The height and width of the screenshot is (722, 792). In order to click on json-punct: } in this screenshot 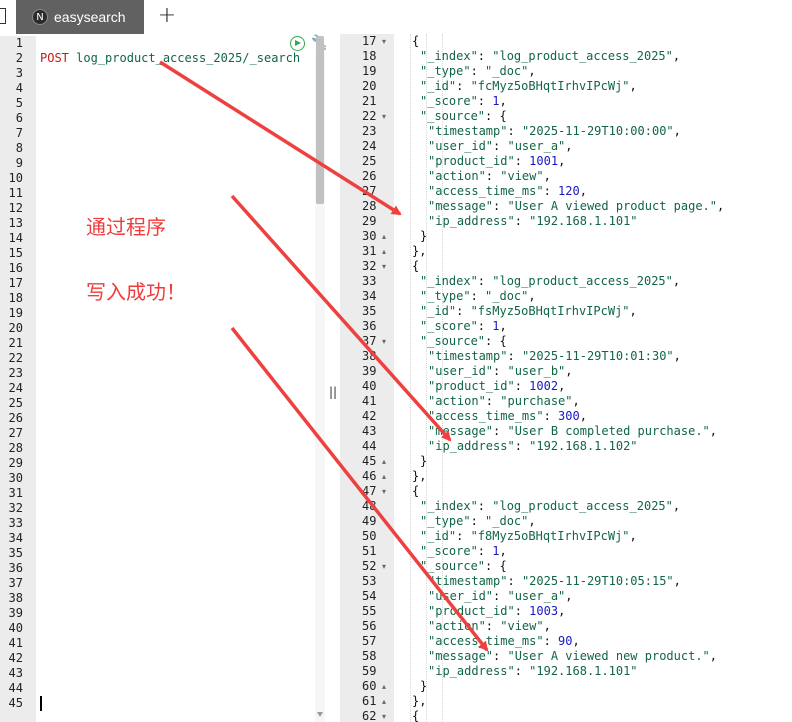, I will do `click(424, 461)`.